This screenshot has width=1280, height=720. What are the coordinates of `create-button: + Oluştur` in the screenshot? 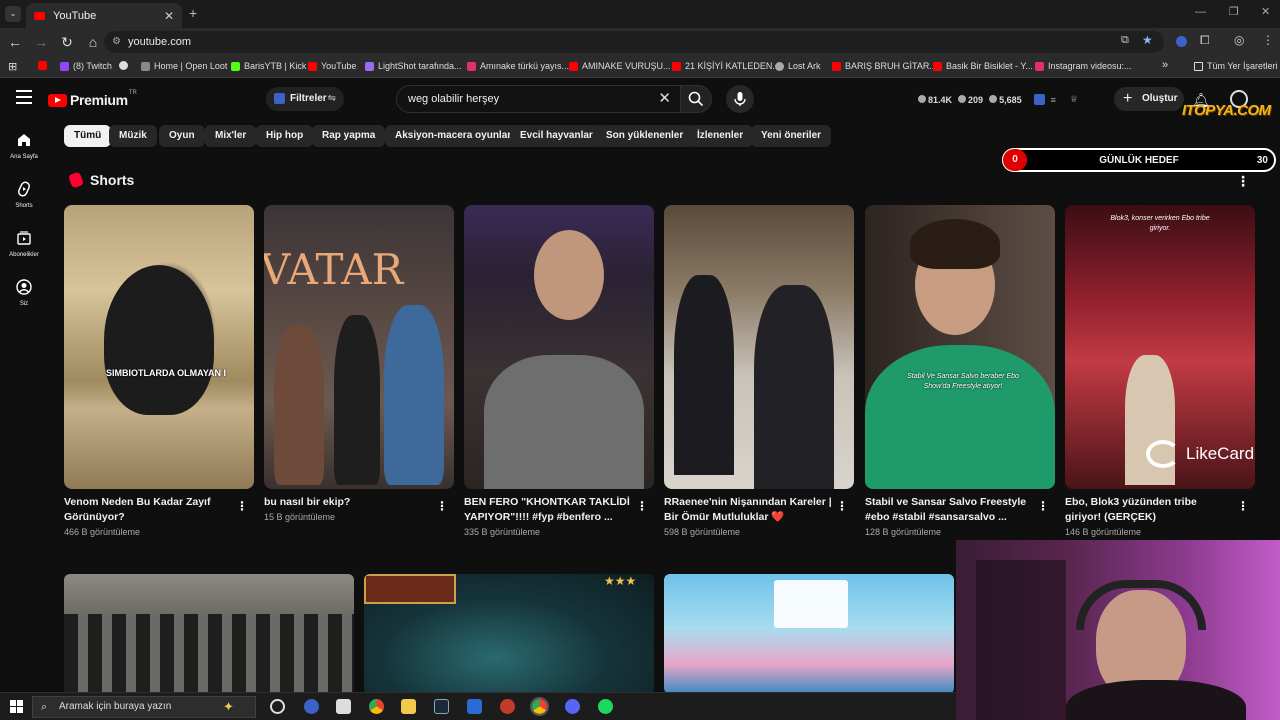 It's located at (1149, 99).